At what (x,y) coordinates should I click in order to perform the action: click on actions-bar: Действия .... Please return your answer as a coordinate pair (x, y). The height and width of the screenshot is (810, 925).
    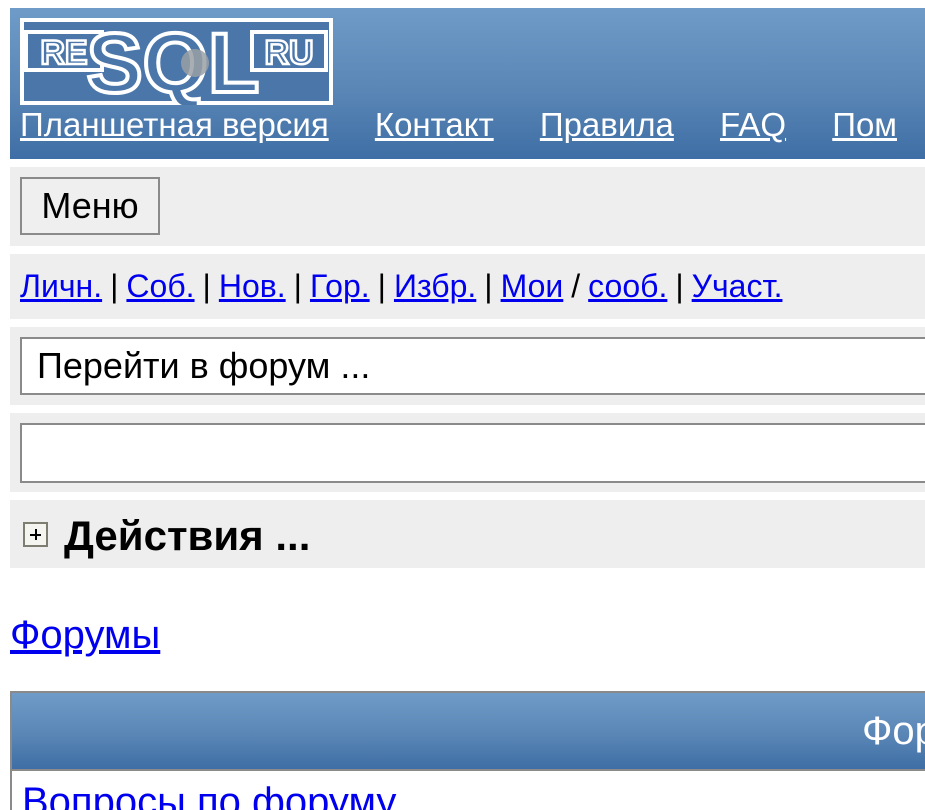
    Looking at the image, I should click on (467, 534).